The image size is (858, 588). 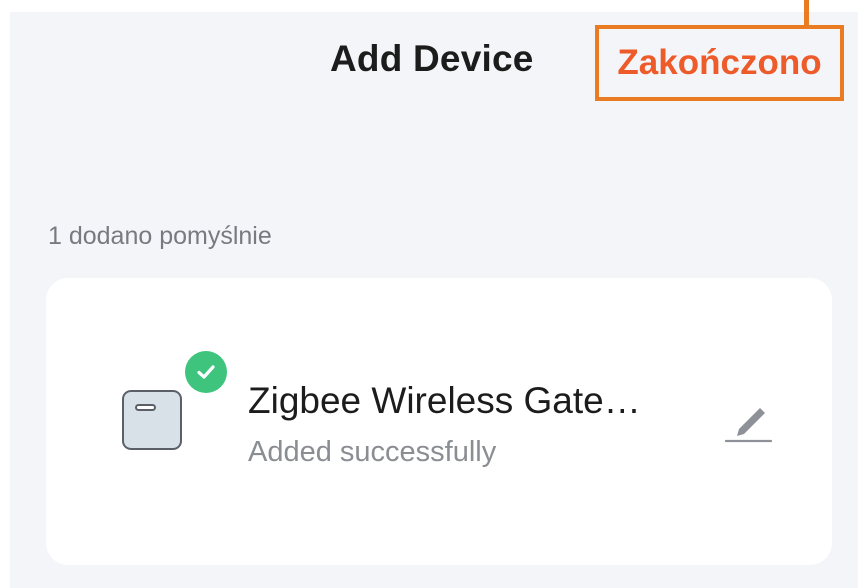 I want to click on check-icon, so click(x=206, y=372).